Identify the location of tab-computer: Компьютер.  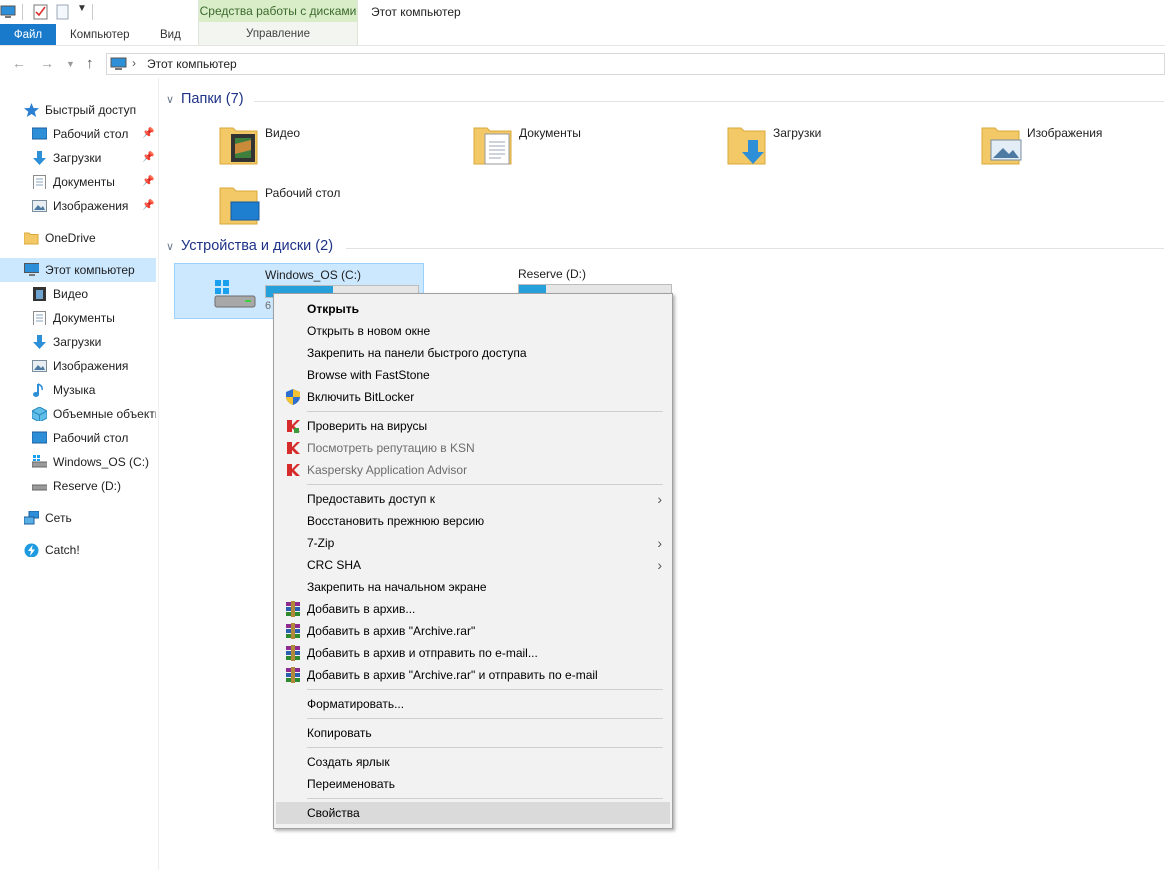
(100, 35).